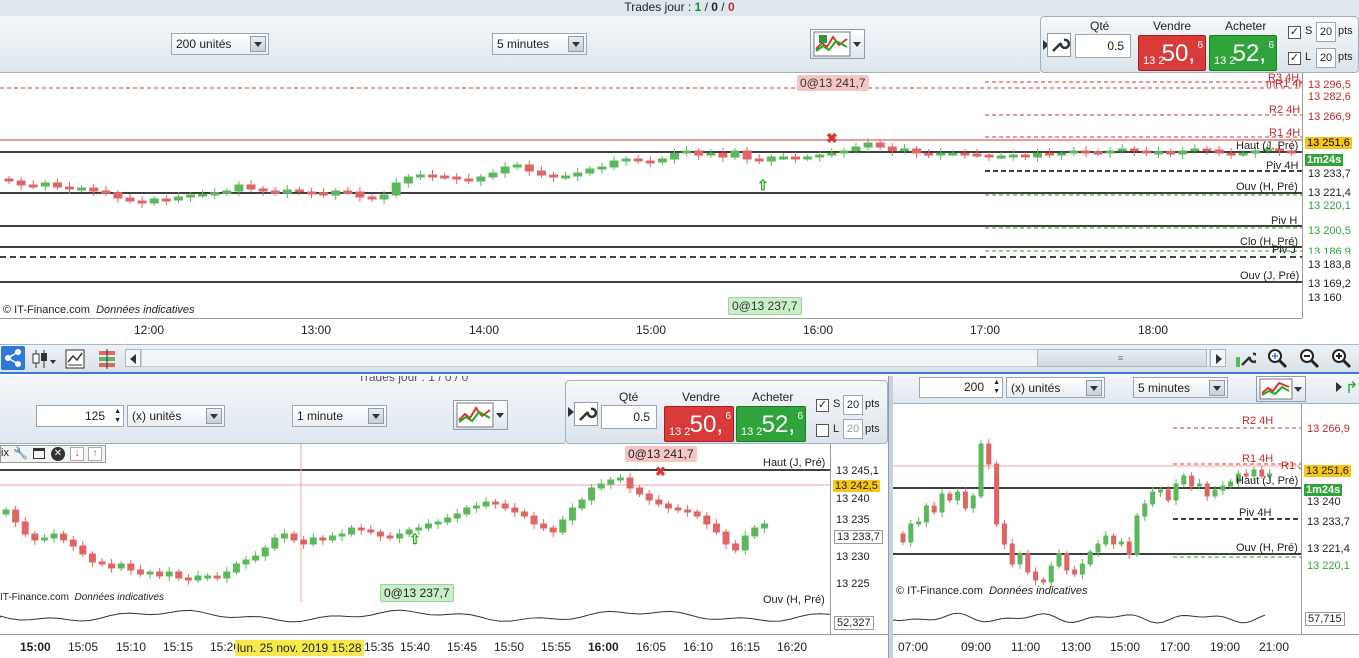 The width and height of the screenshot is (1359, 658). I want to click on br-expand-arrow-icon, so click(1339, 387).